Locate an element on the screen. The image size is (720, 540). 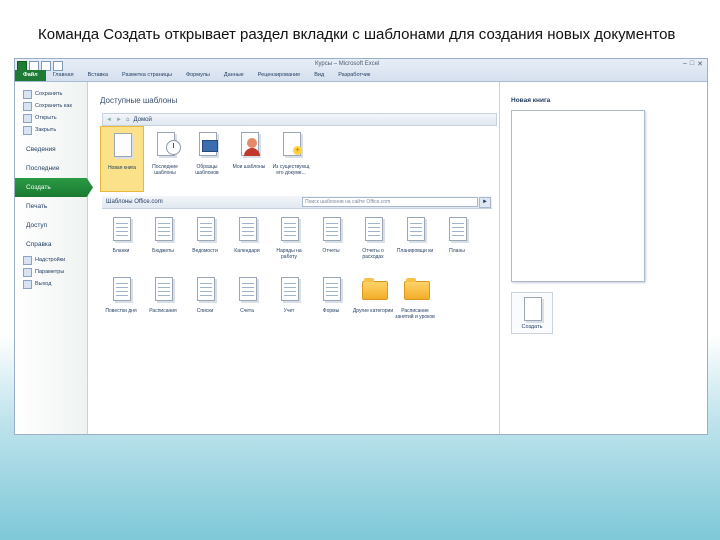
office-template-tile: Бюджеты is located at coordinates (163, 243).